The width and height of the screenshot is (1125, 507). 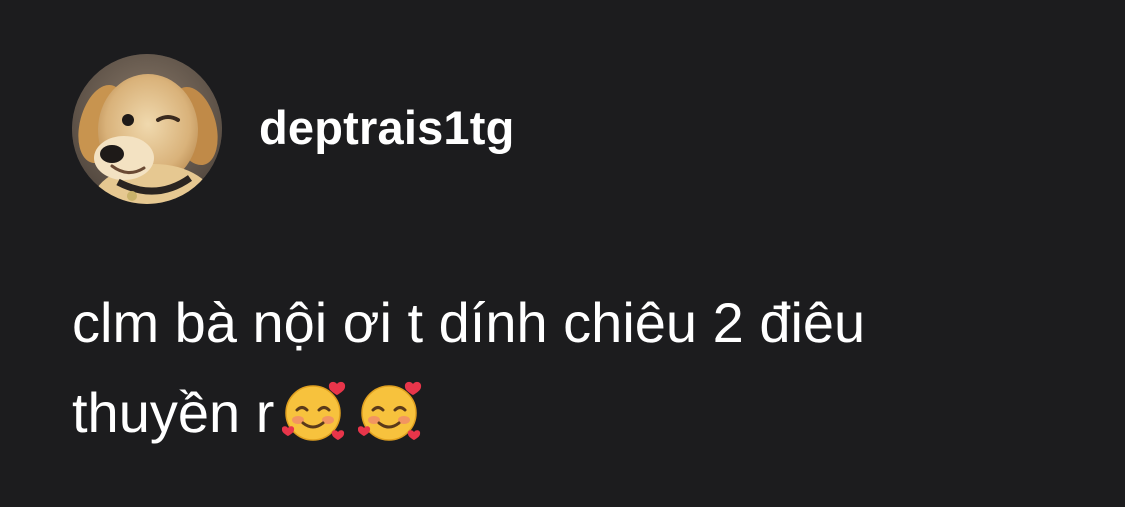 I want to click on username: deptrais1tg, so click(x=387, y=127).